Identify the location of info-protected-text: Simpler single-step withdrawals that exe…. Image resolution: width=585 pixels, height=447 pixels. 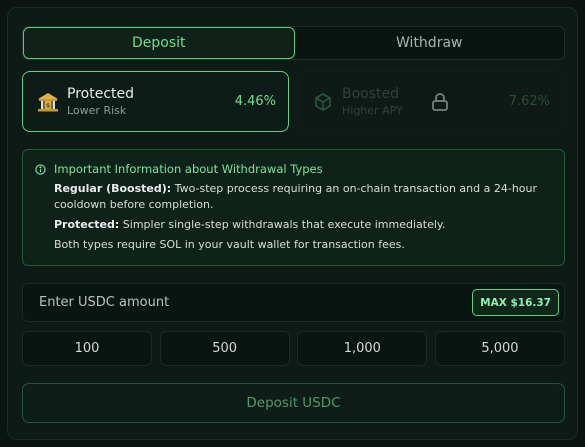
(282, 224).